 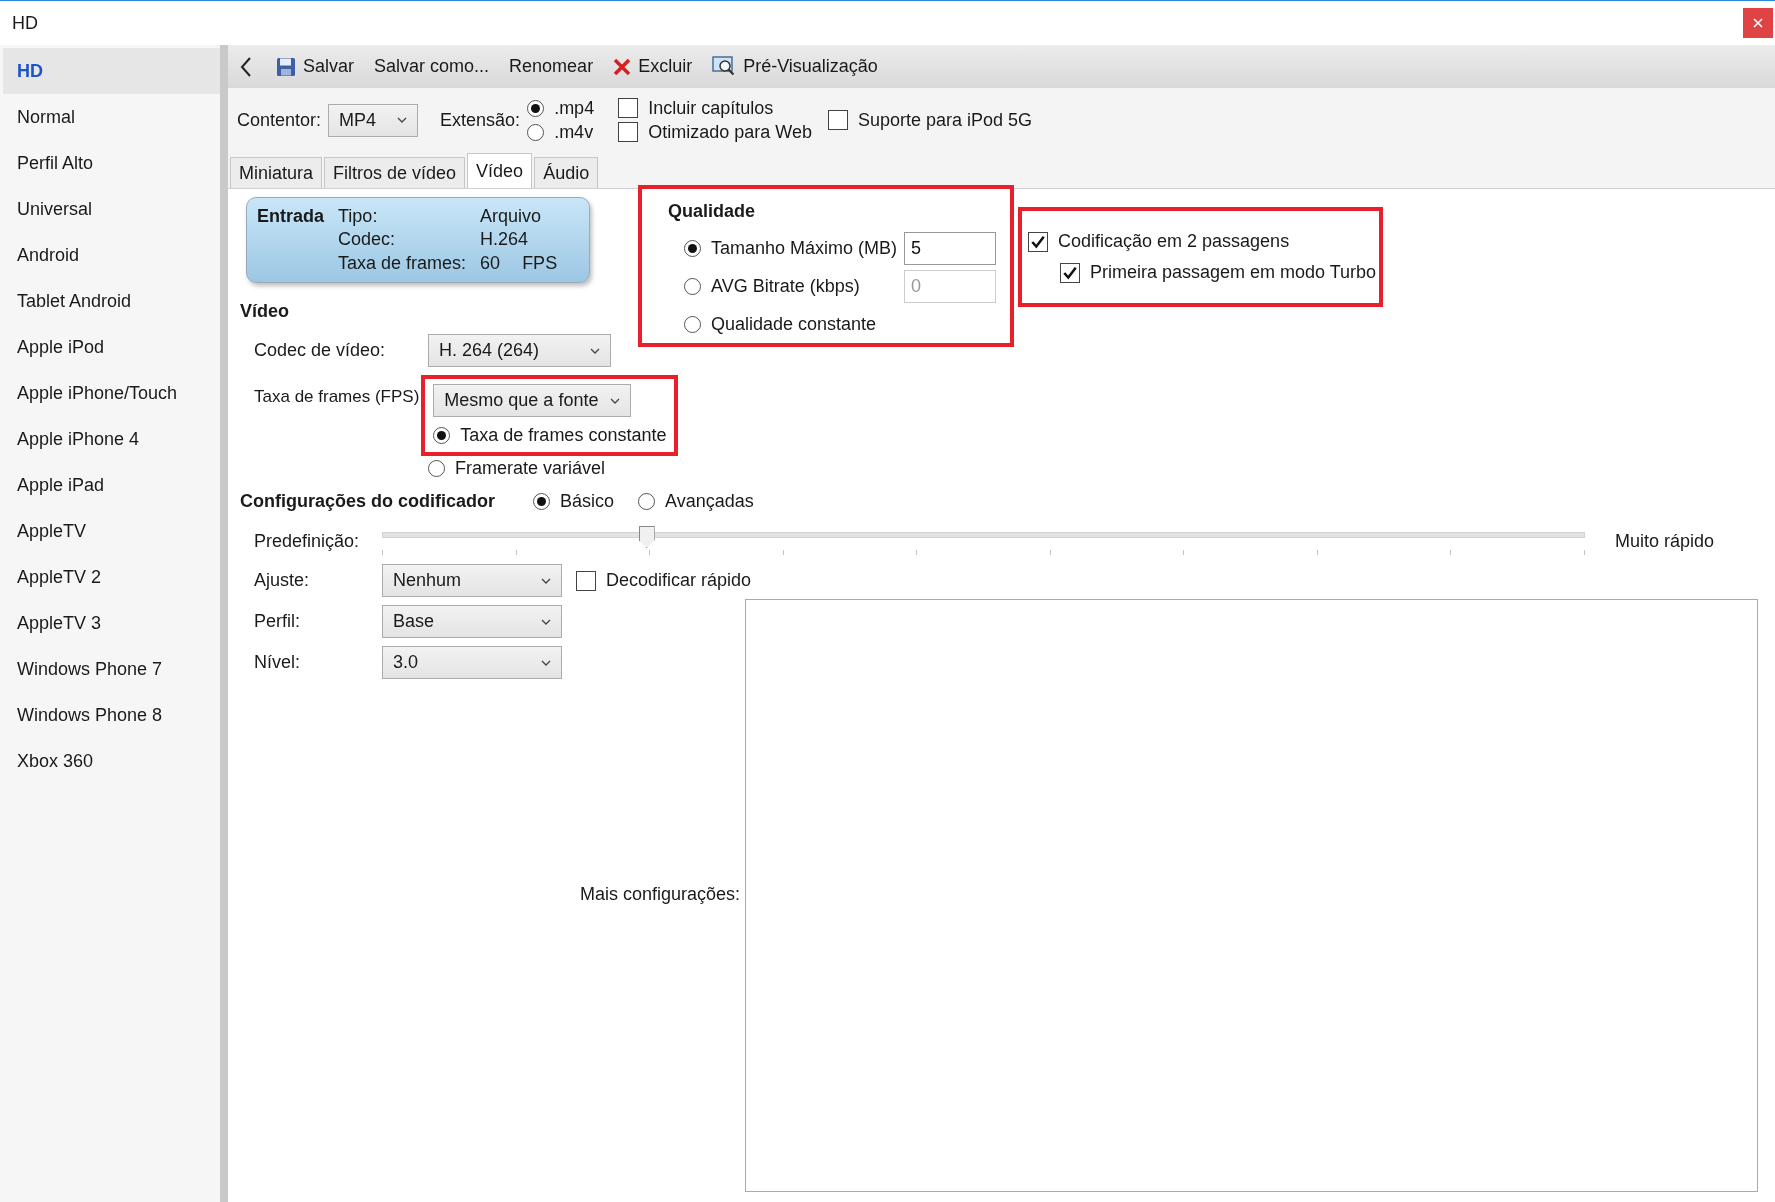 What do you see at coordinates (111, 761) in the screenshot?
I see `preset-list-item: Xbox 360` at bounding box center [111, 761].